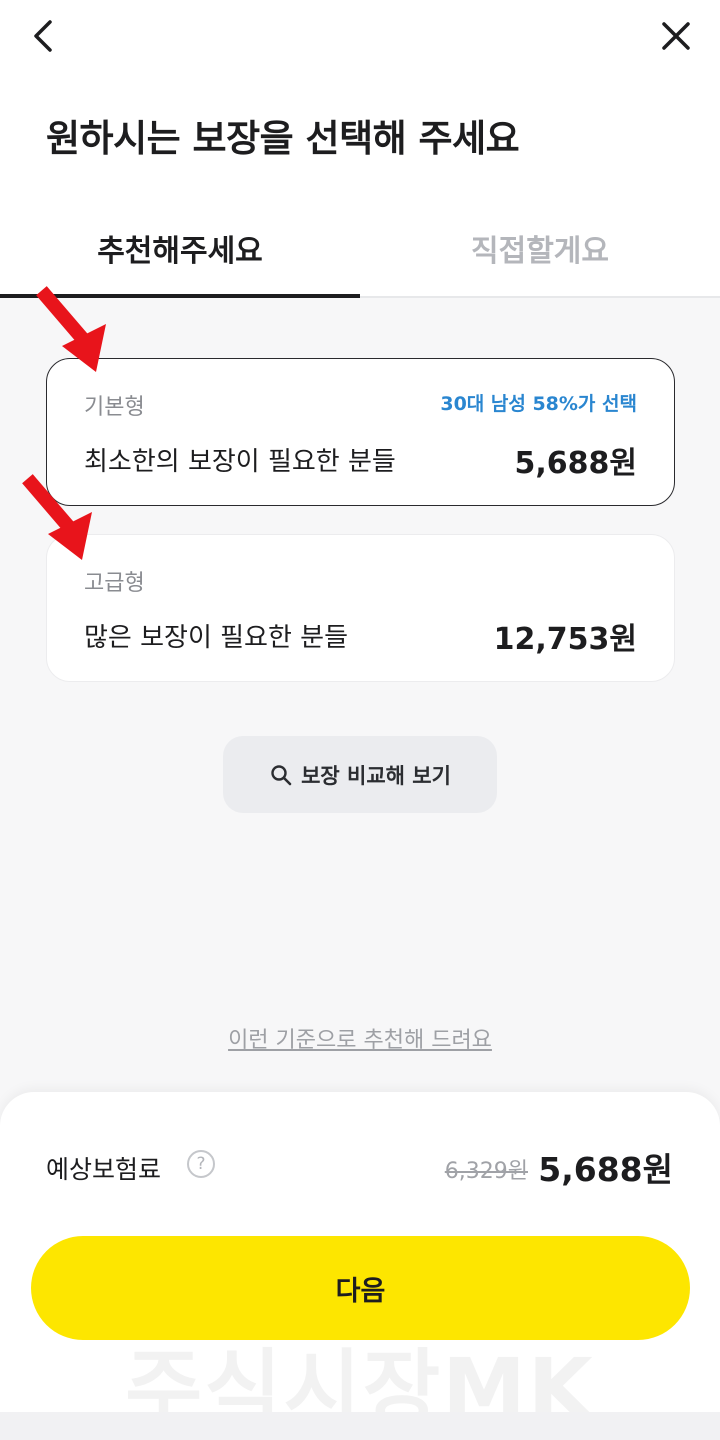 Image resolution: width=720 pixels, height=1440 pixels. What do you see at coordinates (360, 1038) in the screenshot?
I see `recommendation-criteria-link: 이런 기준으로 추천해 드려요` at bounding box center [360, 1038].